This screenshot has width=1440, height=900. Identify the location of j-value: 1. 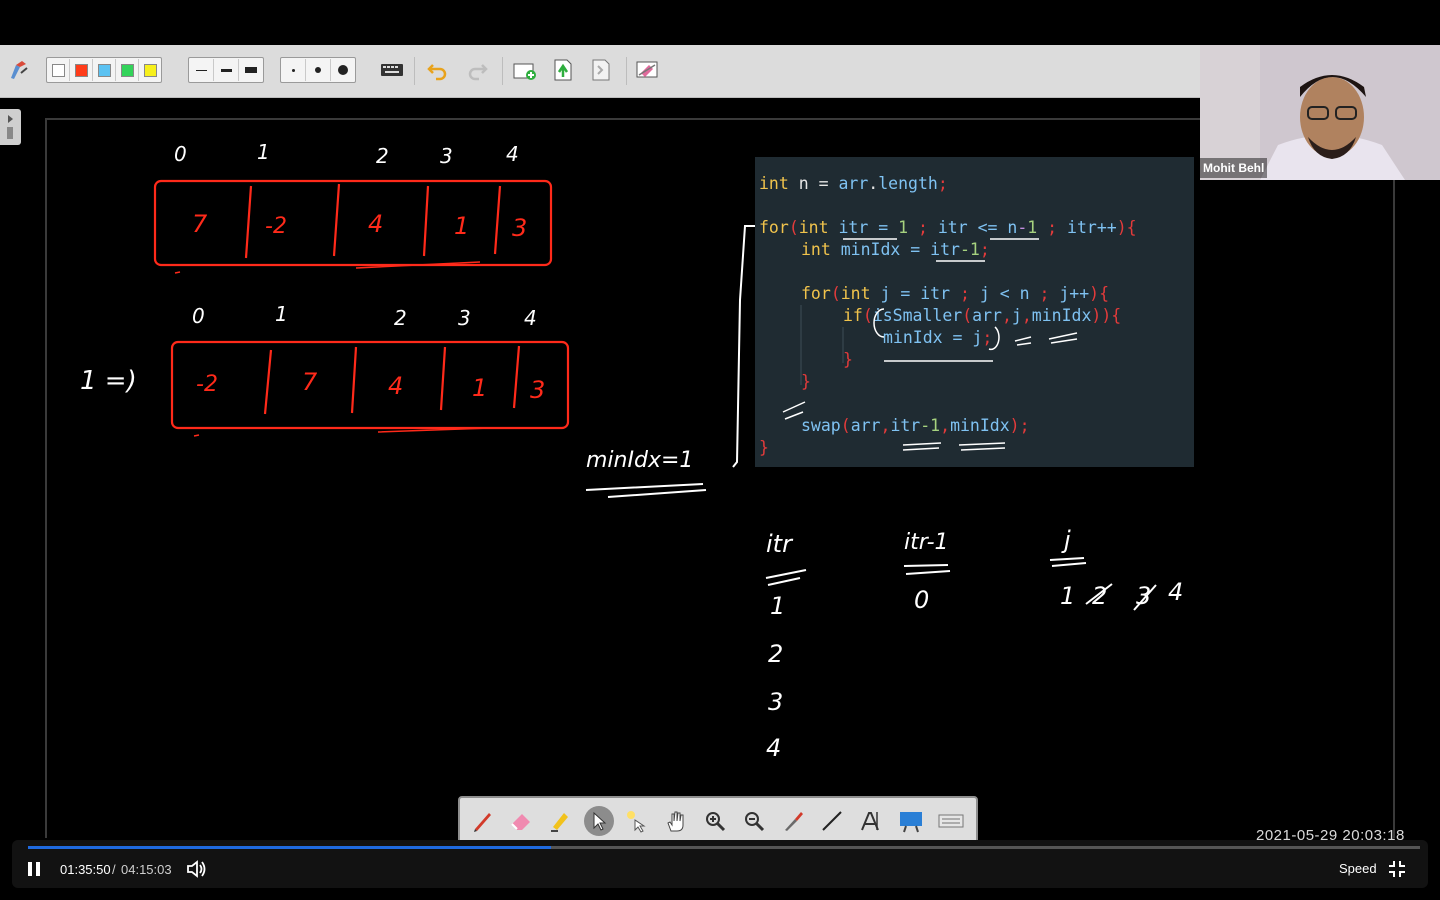
(1068, 596).